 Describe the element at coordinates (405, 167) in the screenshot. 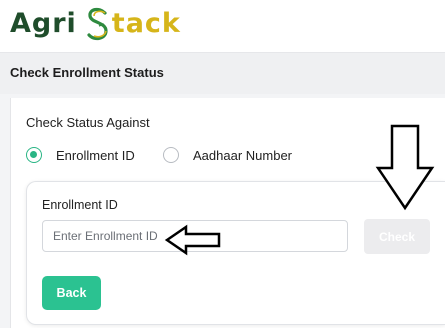

I see `arrow-down-icon` at that location.